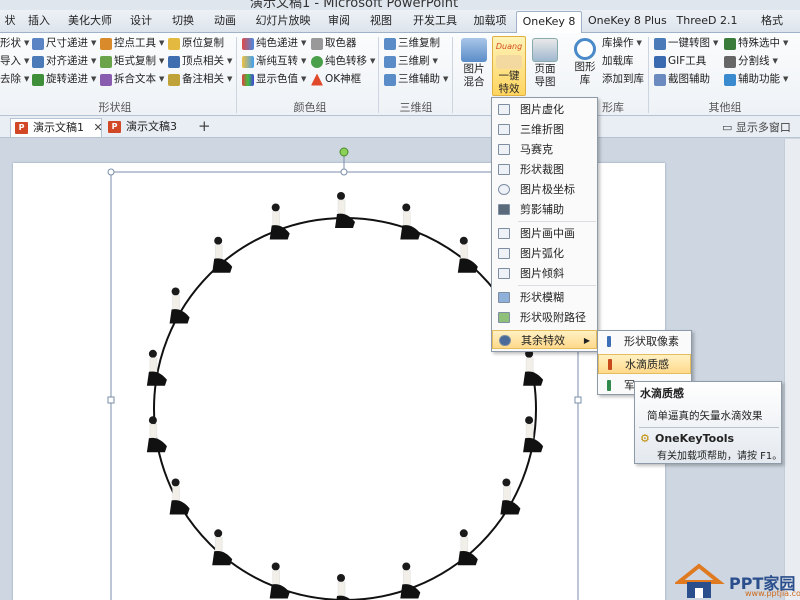  Describe the element at coordinates (544, 317) in the screenshot. I see `menu-item-shape-path-snap: 形状吸附路径` at that location.